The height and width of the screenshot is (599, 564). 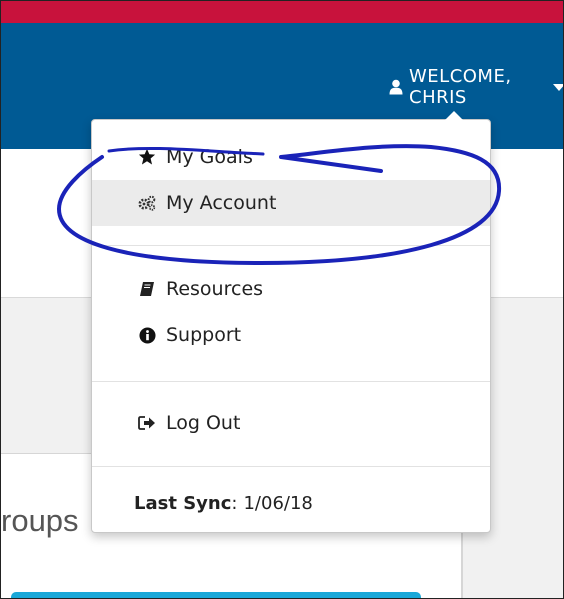 I want to click on menu-item-resources: Resources, so click(x=291, y=289).